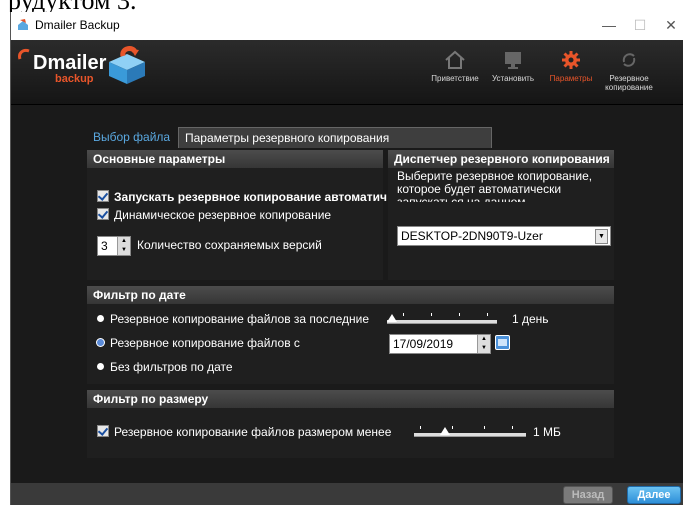 The height and width of the screenshot is (505, 683). I want to click on date-stepper-arrows-icon: ▲ ▼, so click(483, 344).